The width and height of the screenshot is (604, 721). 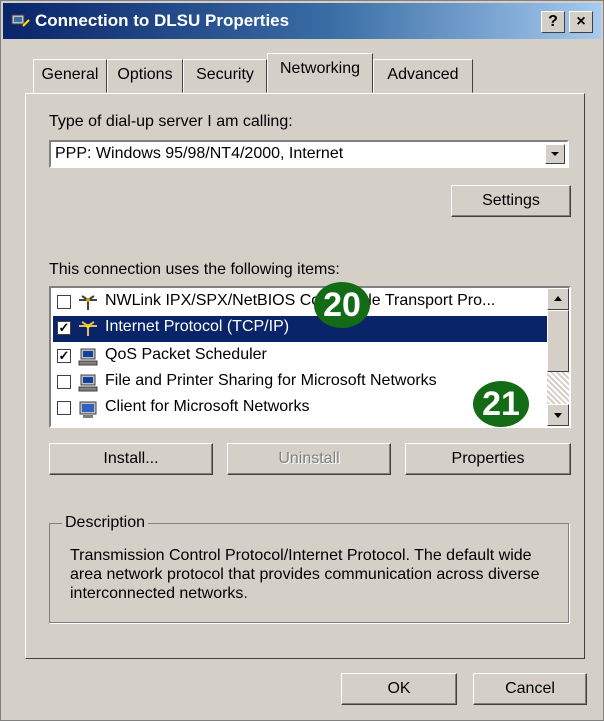 I want to click on annotation-badge-21: 21, so click(x=501, y=404).